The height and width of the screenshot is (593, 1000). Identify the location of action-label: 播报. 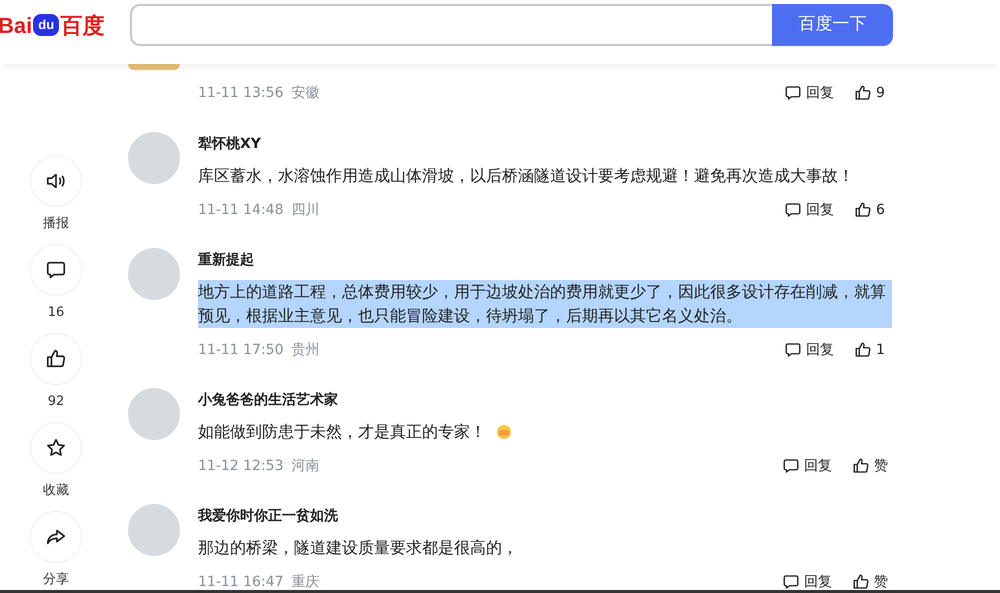
(56, 224).